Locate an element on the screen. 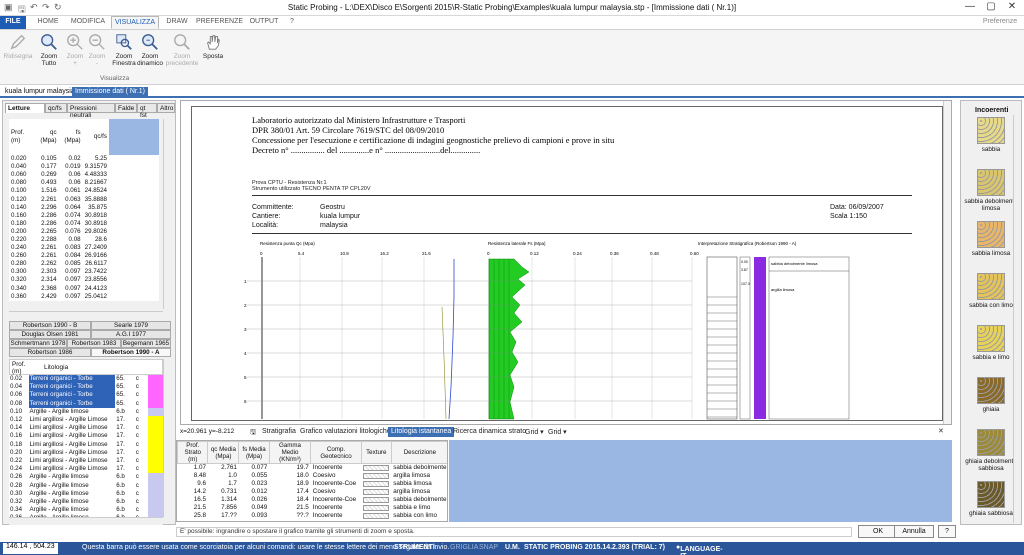  column-header: Texture is located at coordinates (376, 452).